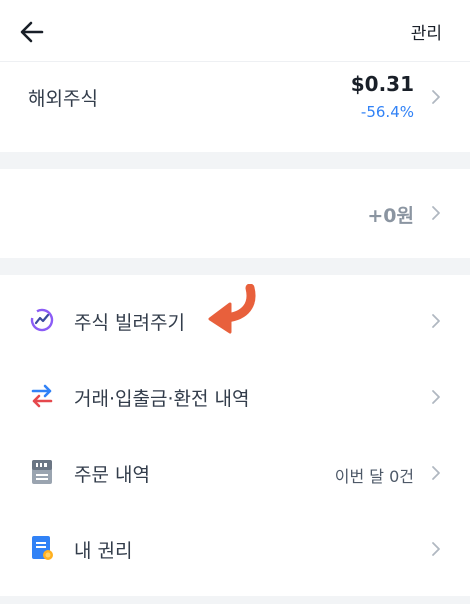 Image resolution: width=470 pixels, height=604 pixels. What do you see at coordinates (103, 551) in the screenshot?
I see `my-rights-label: 내 권리` at bounding box center [103, 551].